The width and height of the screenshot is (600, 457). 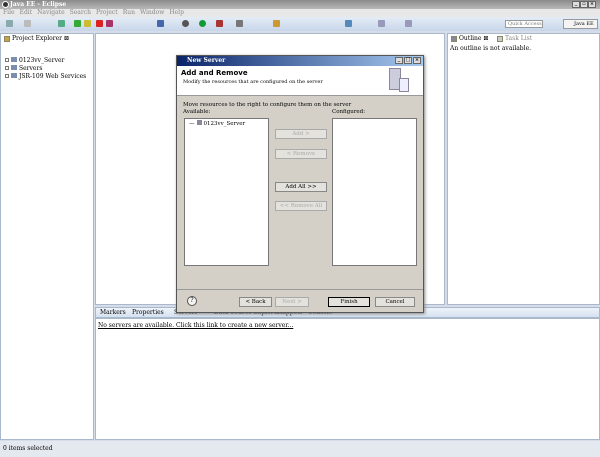 What do you see at coordinates (576, 4) in the screenshot?
I see `minimize-button: _` at bounding box center [576, 4].